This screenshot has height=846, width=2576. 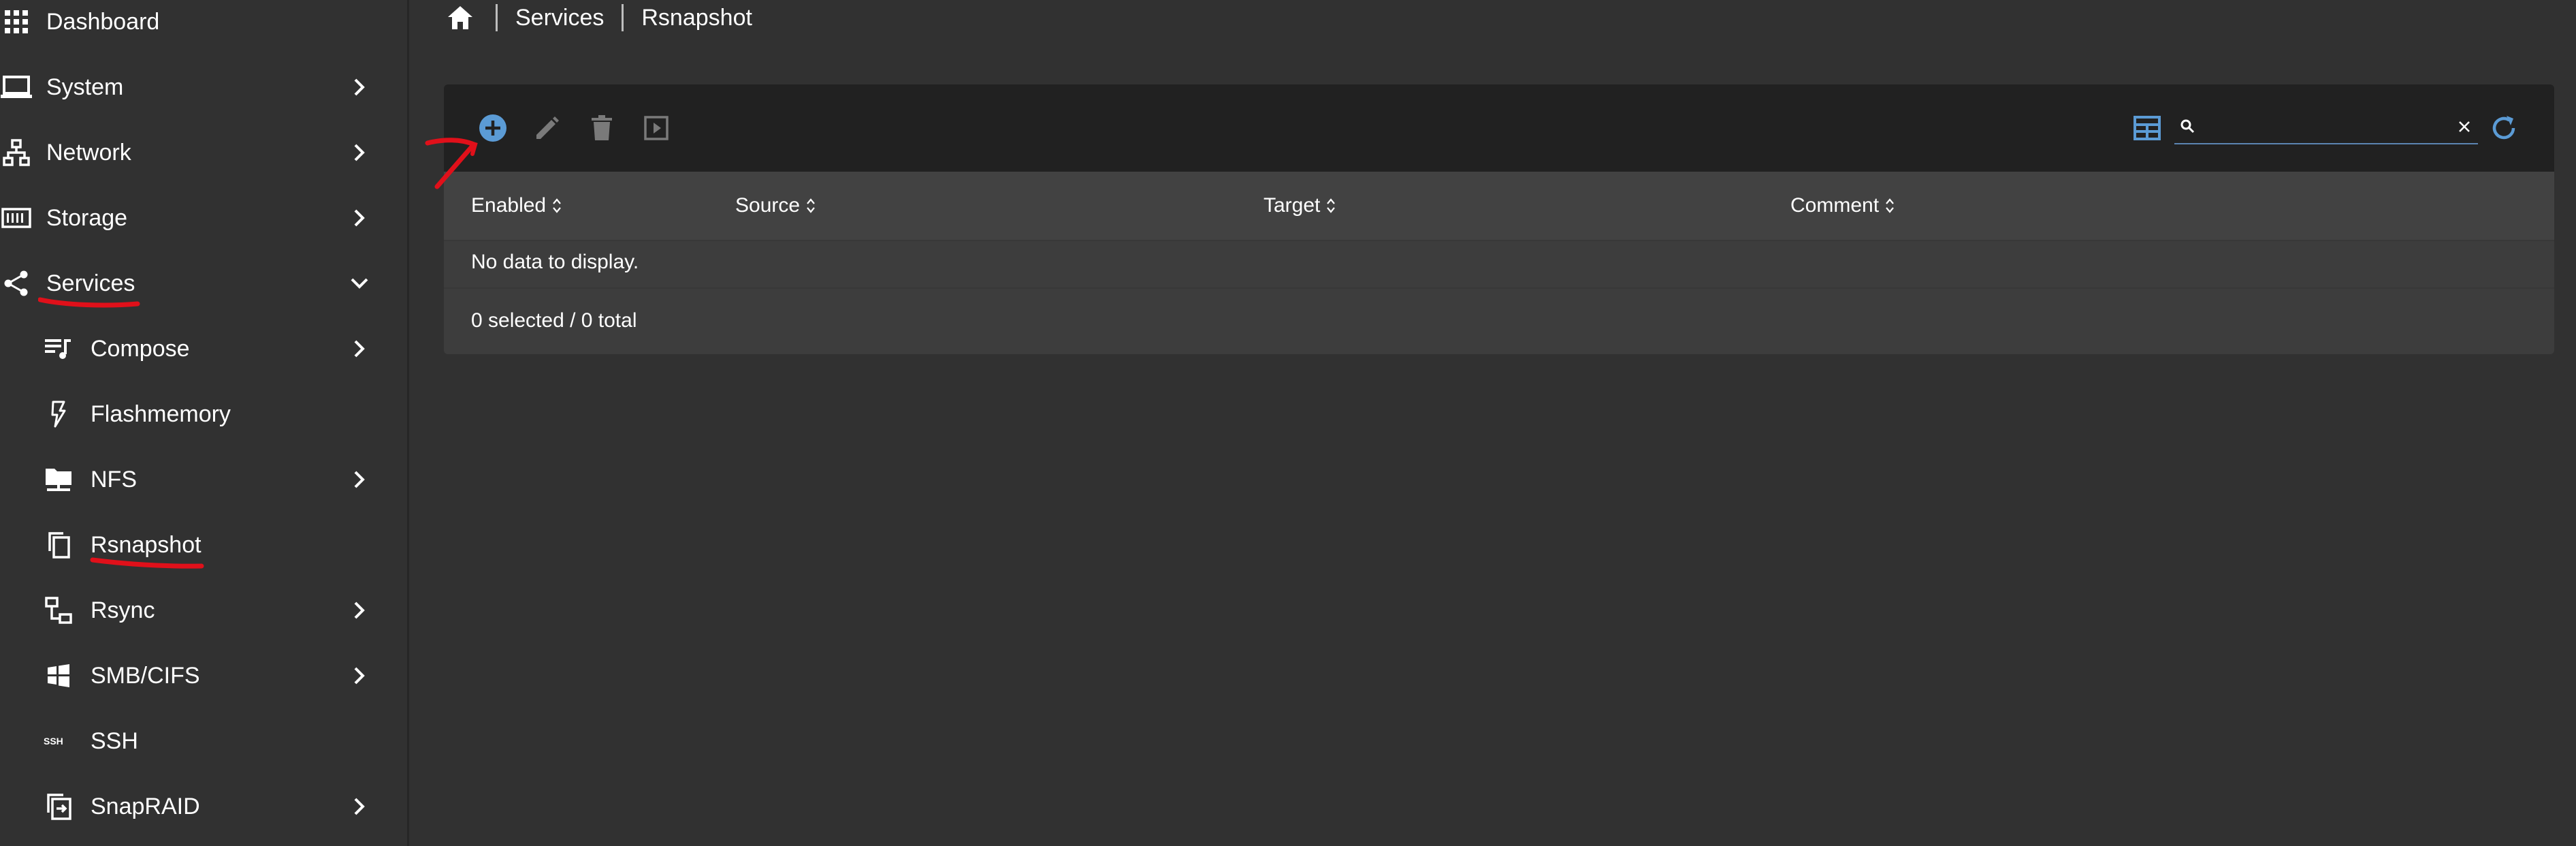 What do you see at coordinates (161, 414) in the screenshot?
I see `sidebar-item-label: Flashmemory` at bounding box center [161, 414].